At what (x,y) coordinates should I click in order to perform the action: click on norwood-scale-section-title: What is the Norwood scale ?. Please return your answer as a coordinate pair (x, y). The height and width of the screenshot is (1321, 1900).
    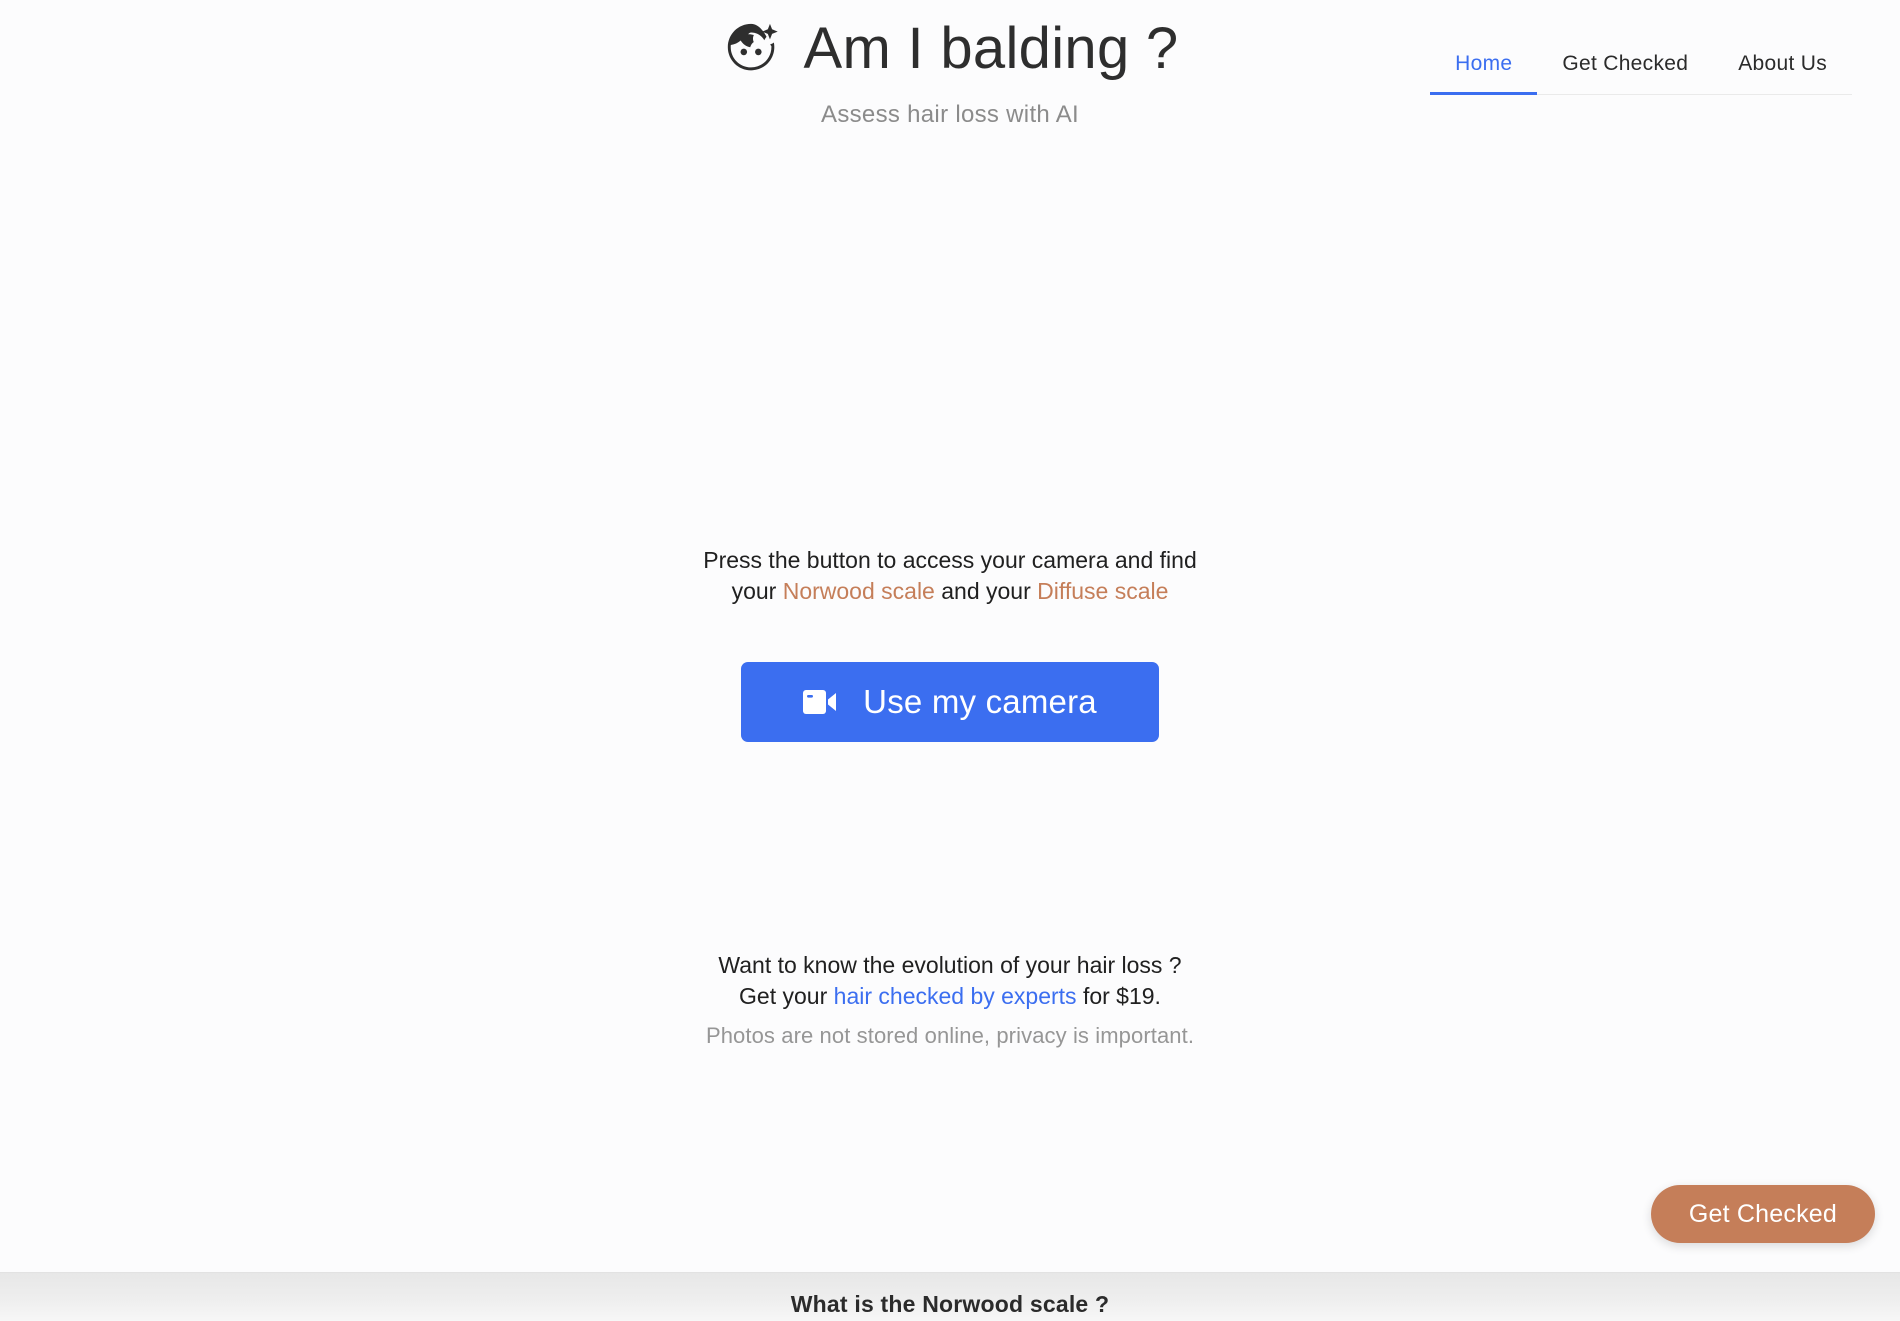
    Looking at the image, I should click on (950, 1304).